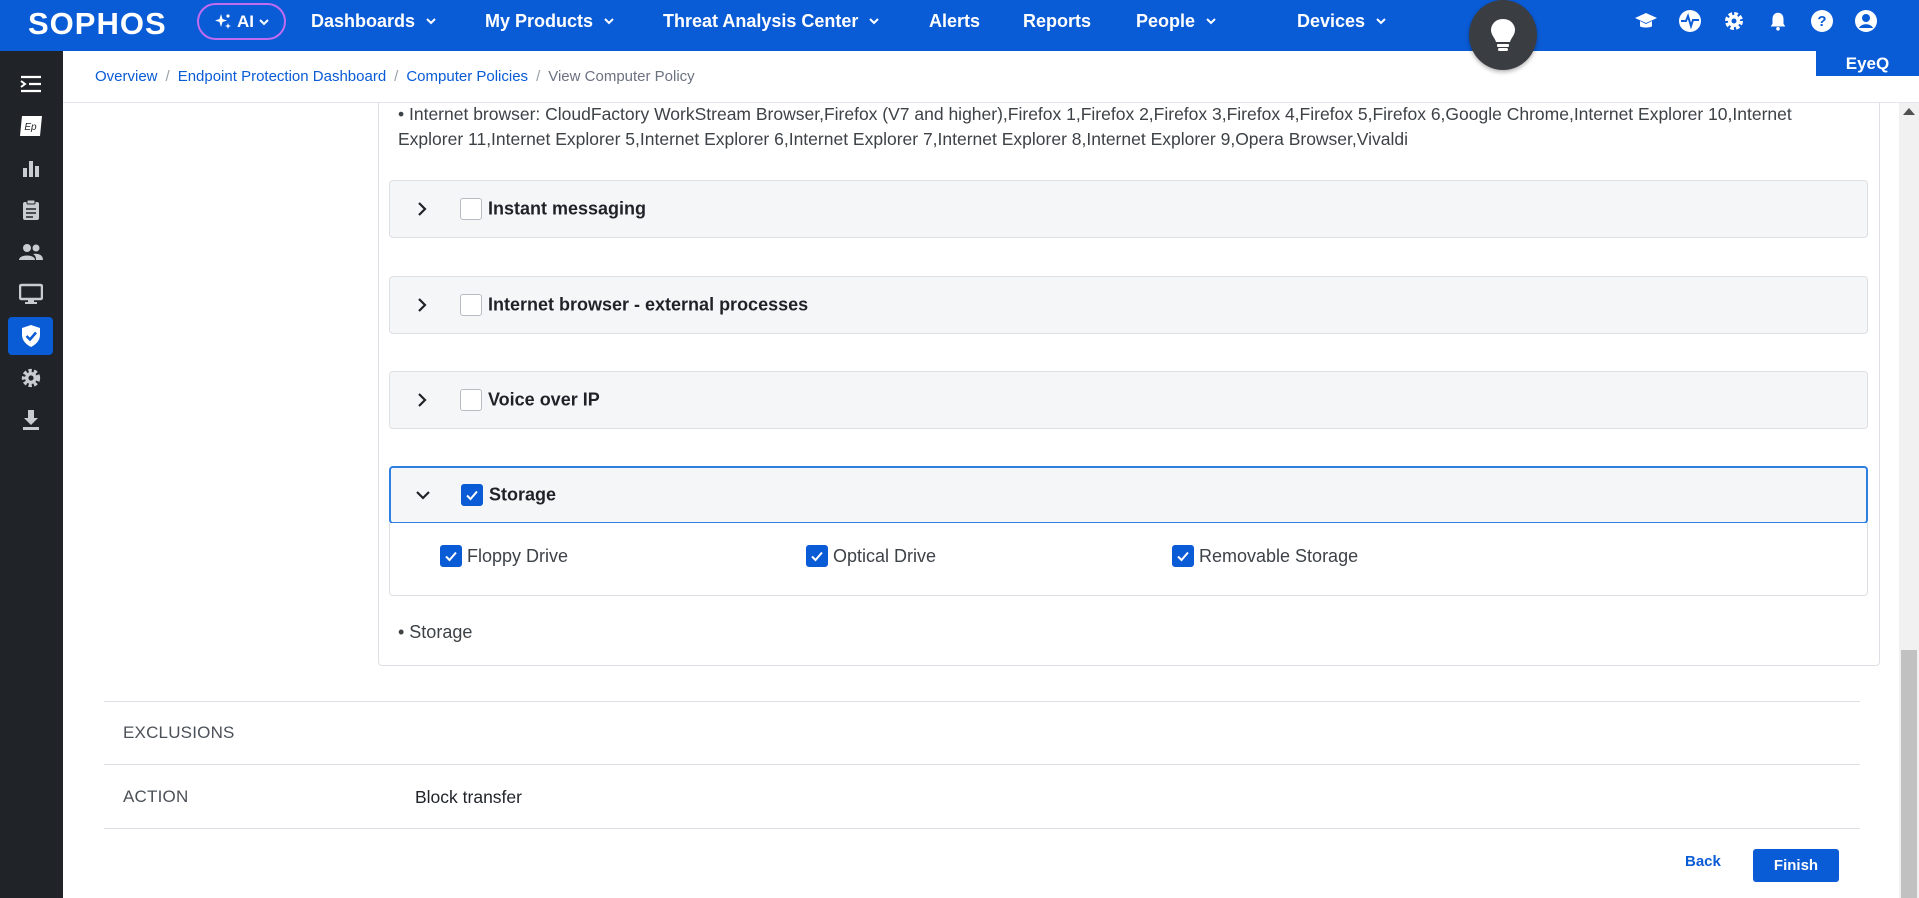 The width and height of the screenshot is (1919, 898). I want to click on nav-my-products: My Products, so click(550, 21).